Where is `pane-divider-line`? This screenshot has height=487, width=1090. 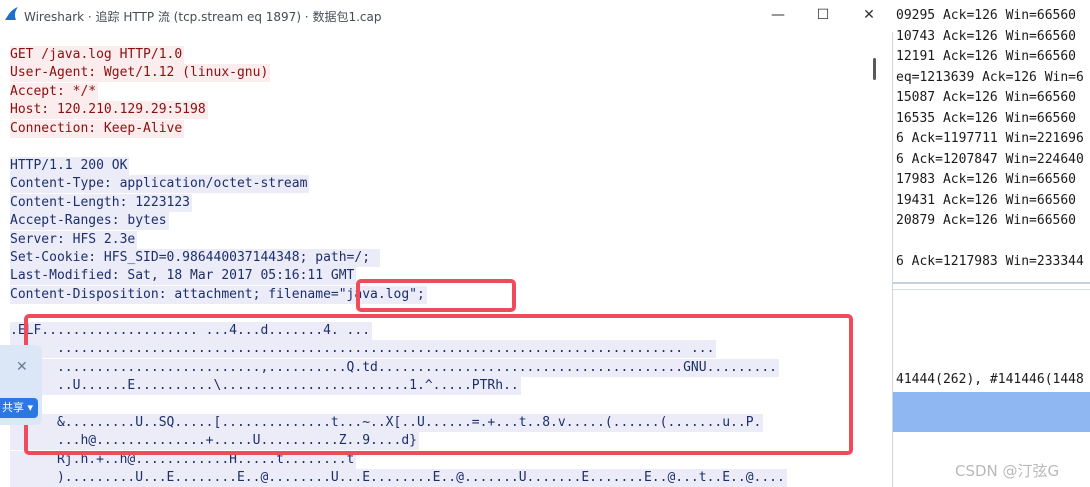 pane-divider-line is located at coordinates (991, 289).